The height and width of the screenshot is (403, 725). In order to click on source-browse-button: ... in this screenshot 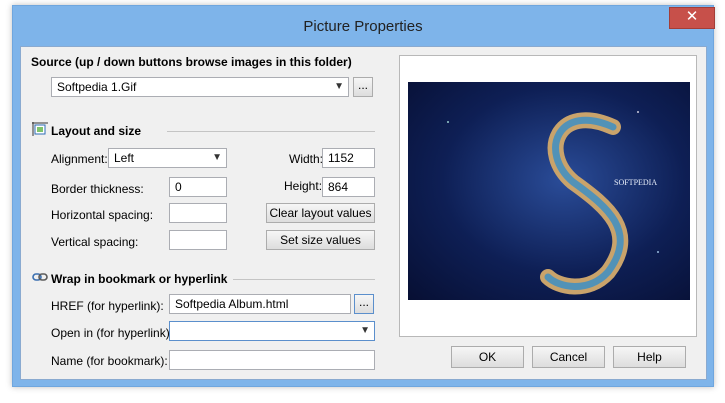, I will do `click(363, 87)`.